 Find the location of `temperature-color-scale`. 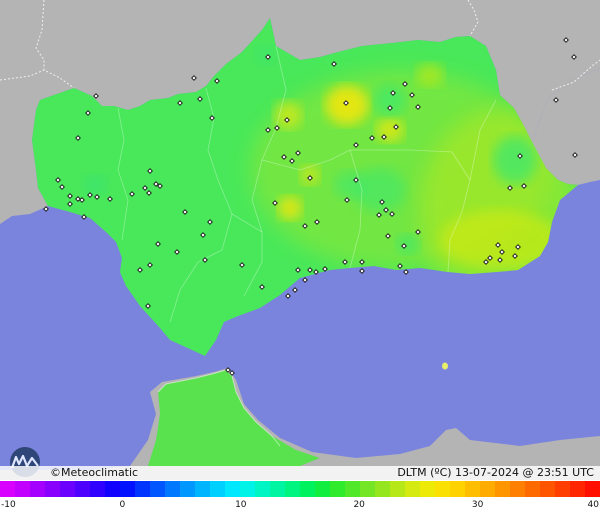

temperature-color-scale is located at coordinates (300, 489).